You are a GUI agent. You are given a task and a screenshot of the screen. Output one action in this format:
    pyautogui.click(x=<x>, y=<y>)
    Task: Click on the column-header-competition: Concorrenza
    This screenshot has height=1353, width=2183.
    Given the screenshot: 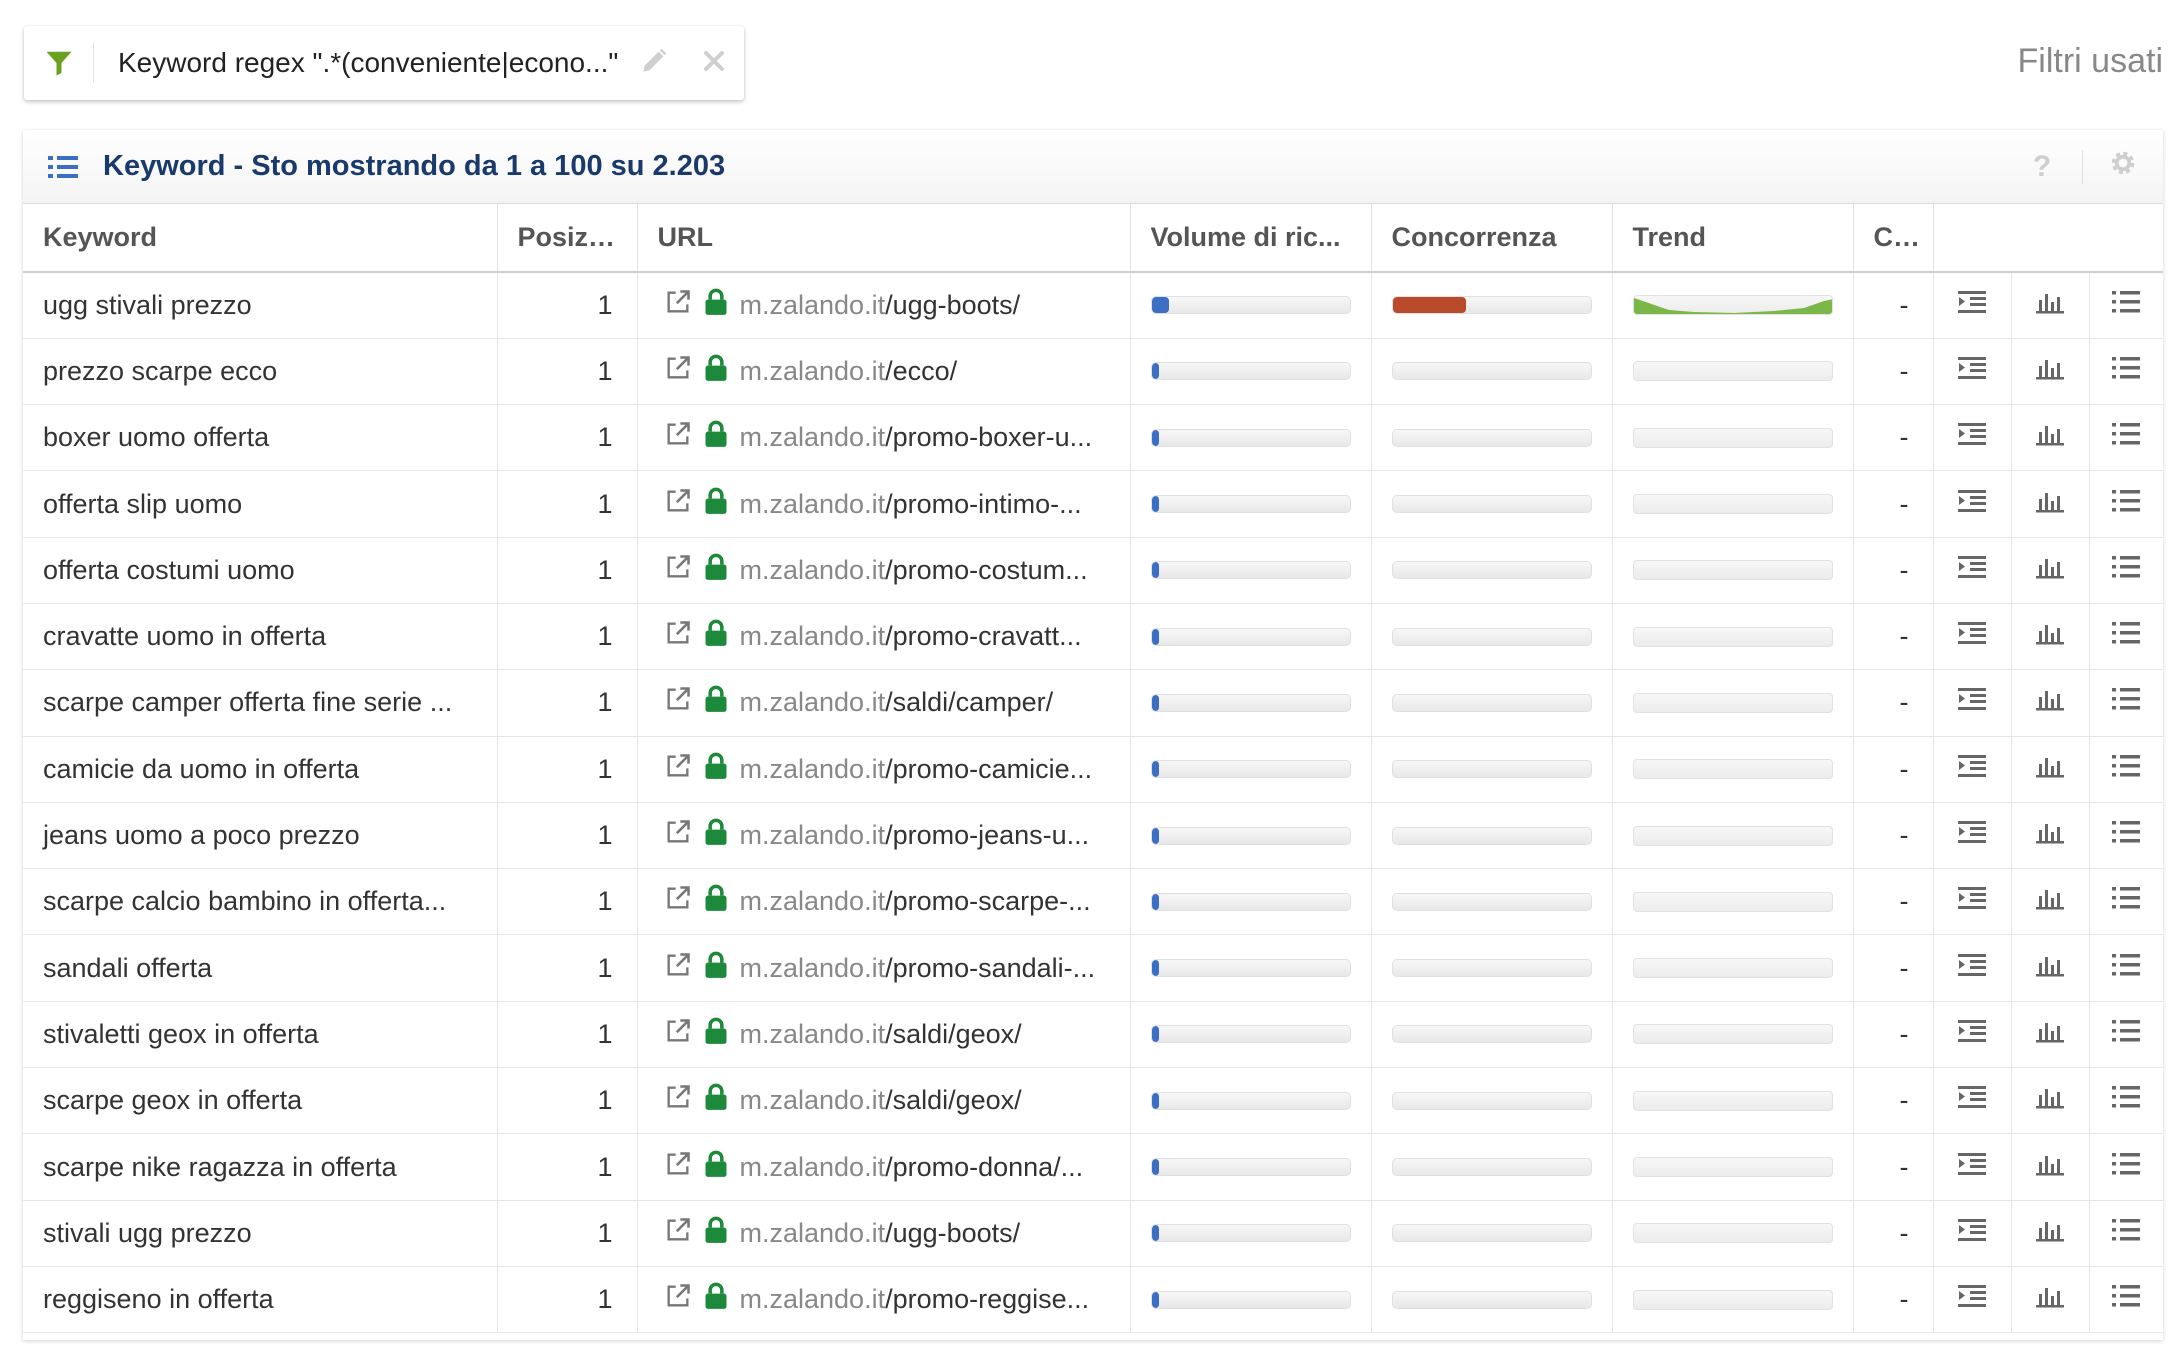 What is the action you would take?
    pyautogui.click(x=1492, y=238)
    